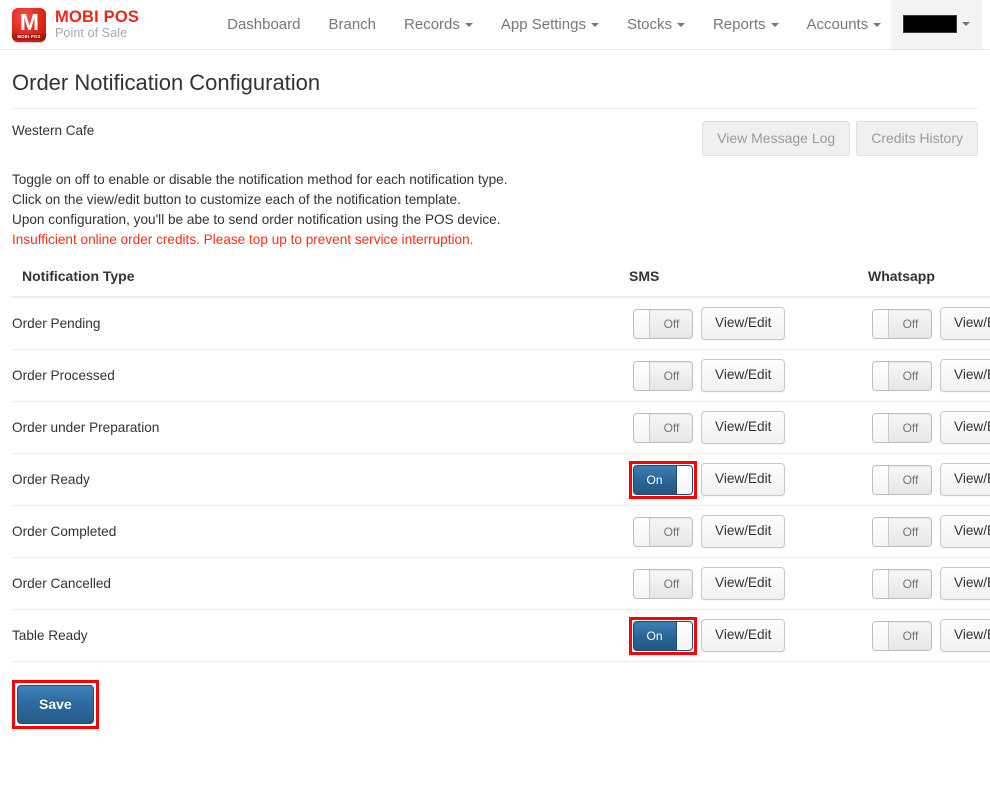 The image size is (990, 787). I want to click on toggle-highlight-box: On, so click(663, 635).